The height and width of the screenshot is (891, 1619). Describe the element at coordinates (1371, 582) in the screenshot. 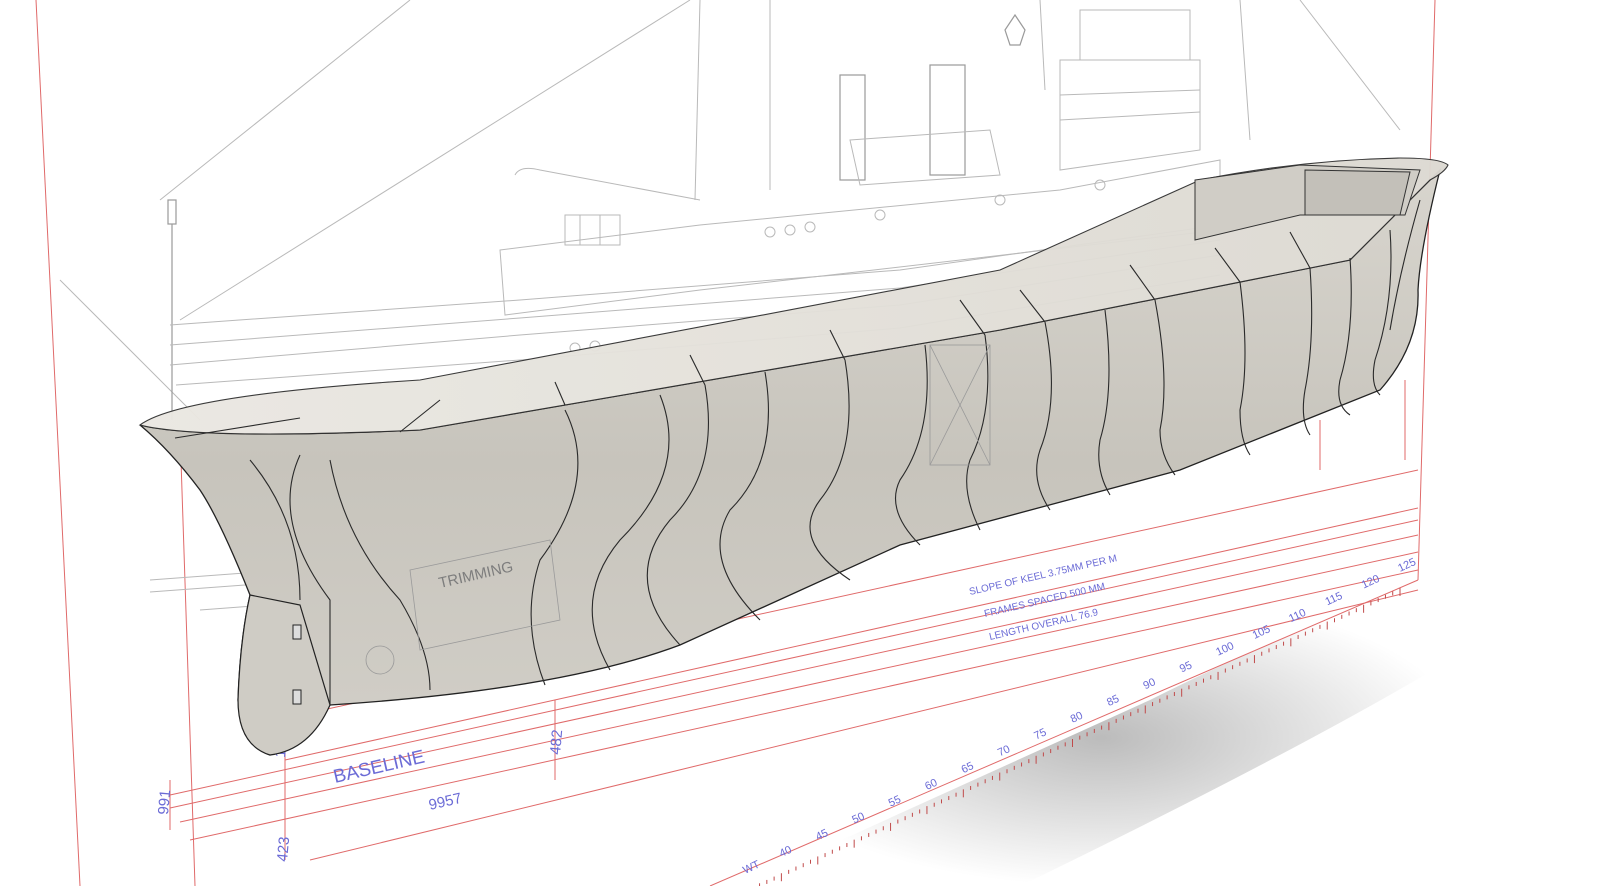

I see `frame-scale-label: 120` at that location.